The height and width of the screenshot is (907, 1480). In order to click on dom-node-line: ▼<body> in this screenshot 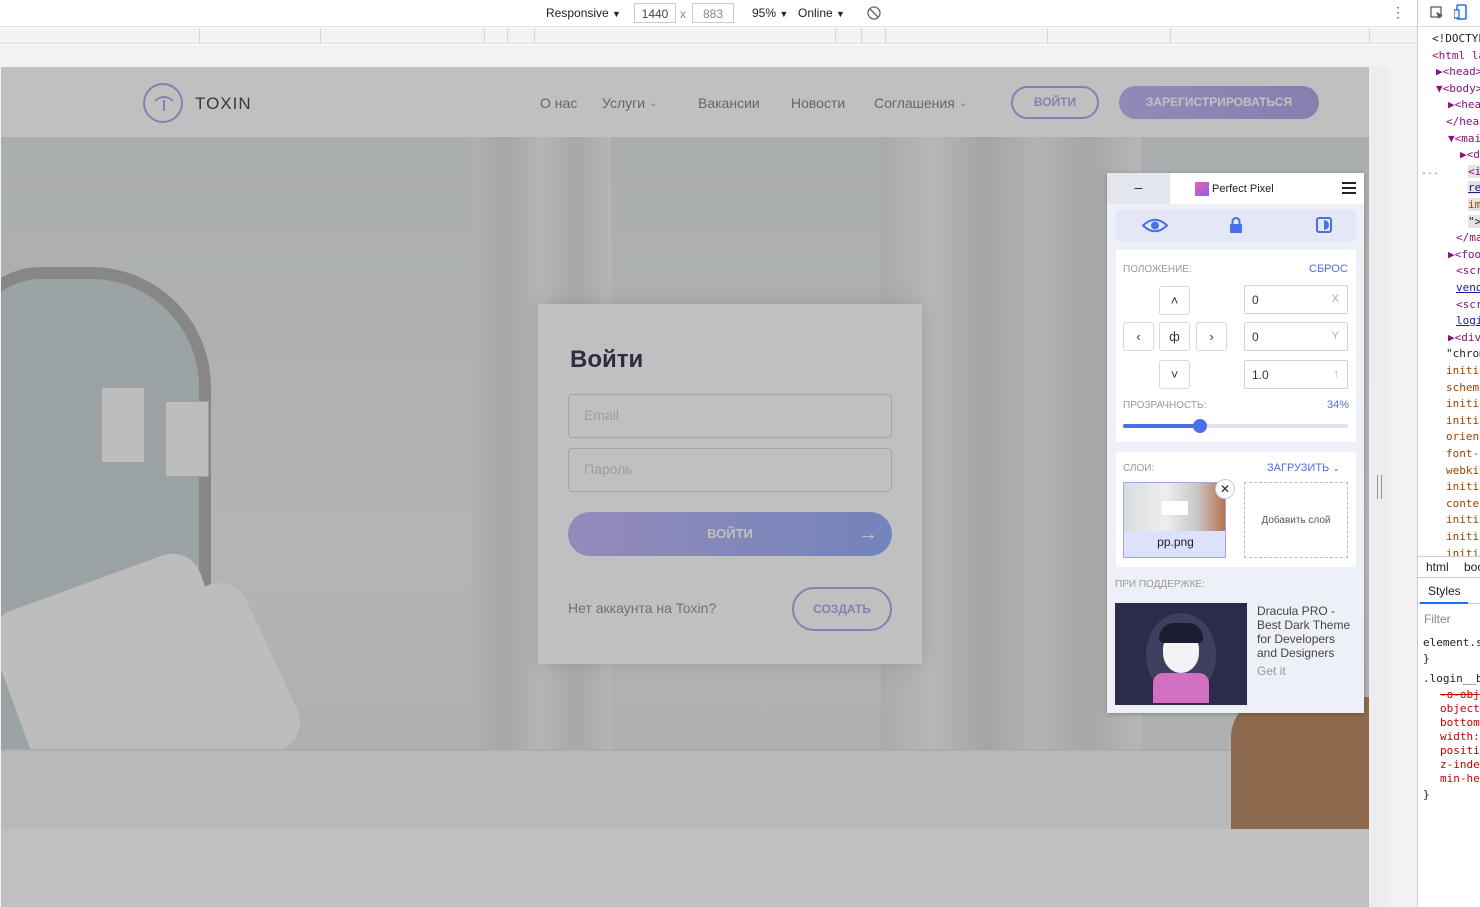, I will do `click(1458, 88)`.